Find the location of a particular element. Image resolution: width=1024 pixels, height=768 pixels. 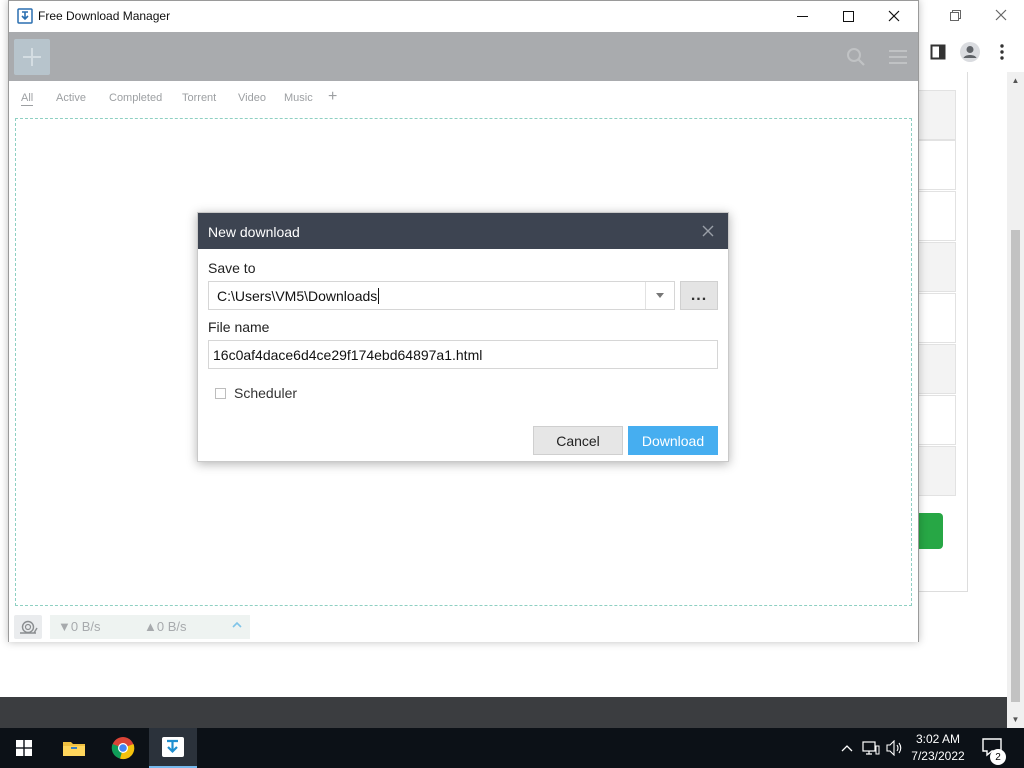

maximize-icon is located at coordinates (848, 16).